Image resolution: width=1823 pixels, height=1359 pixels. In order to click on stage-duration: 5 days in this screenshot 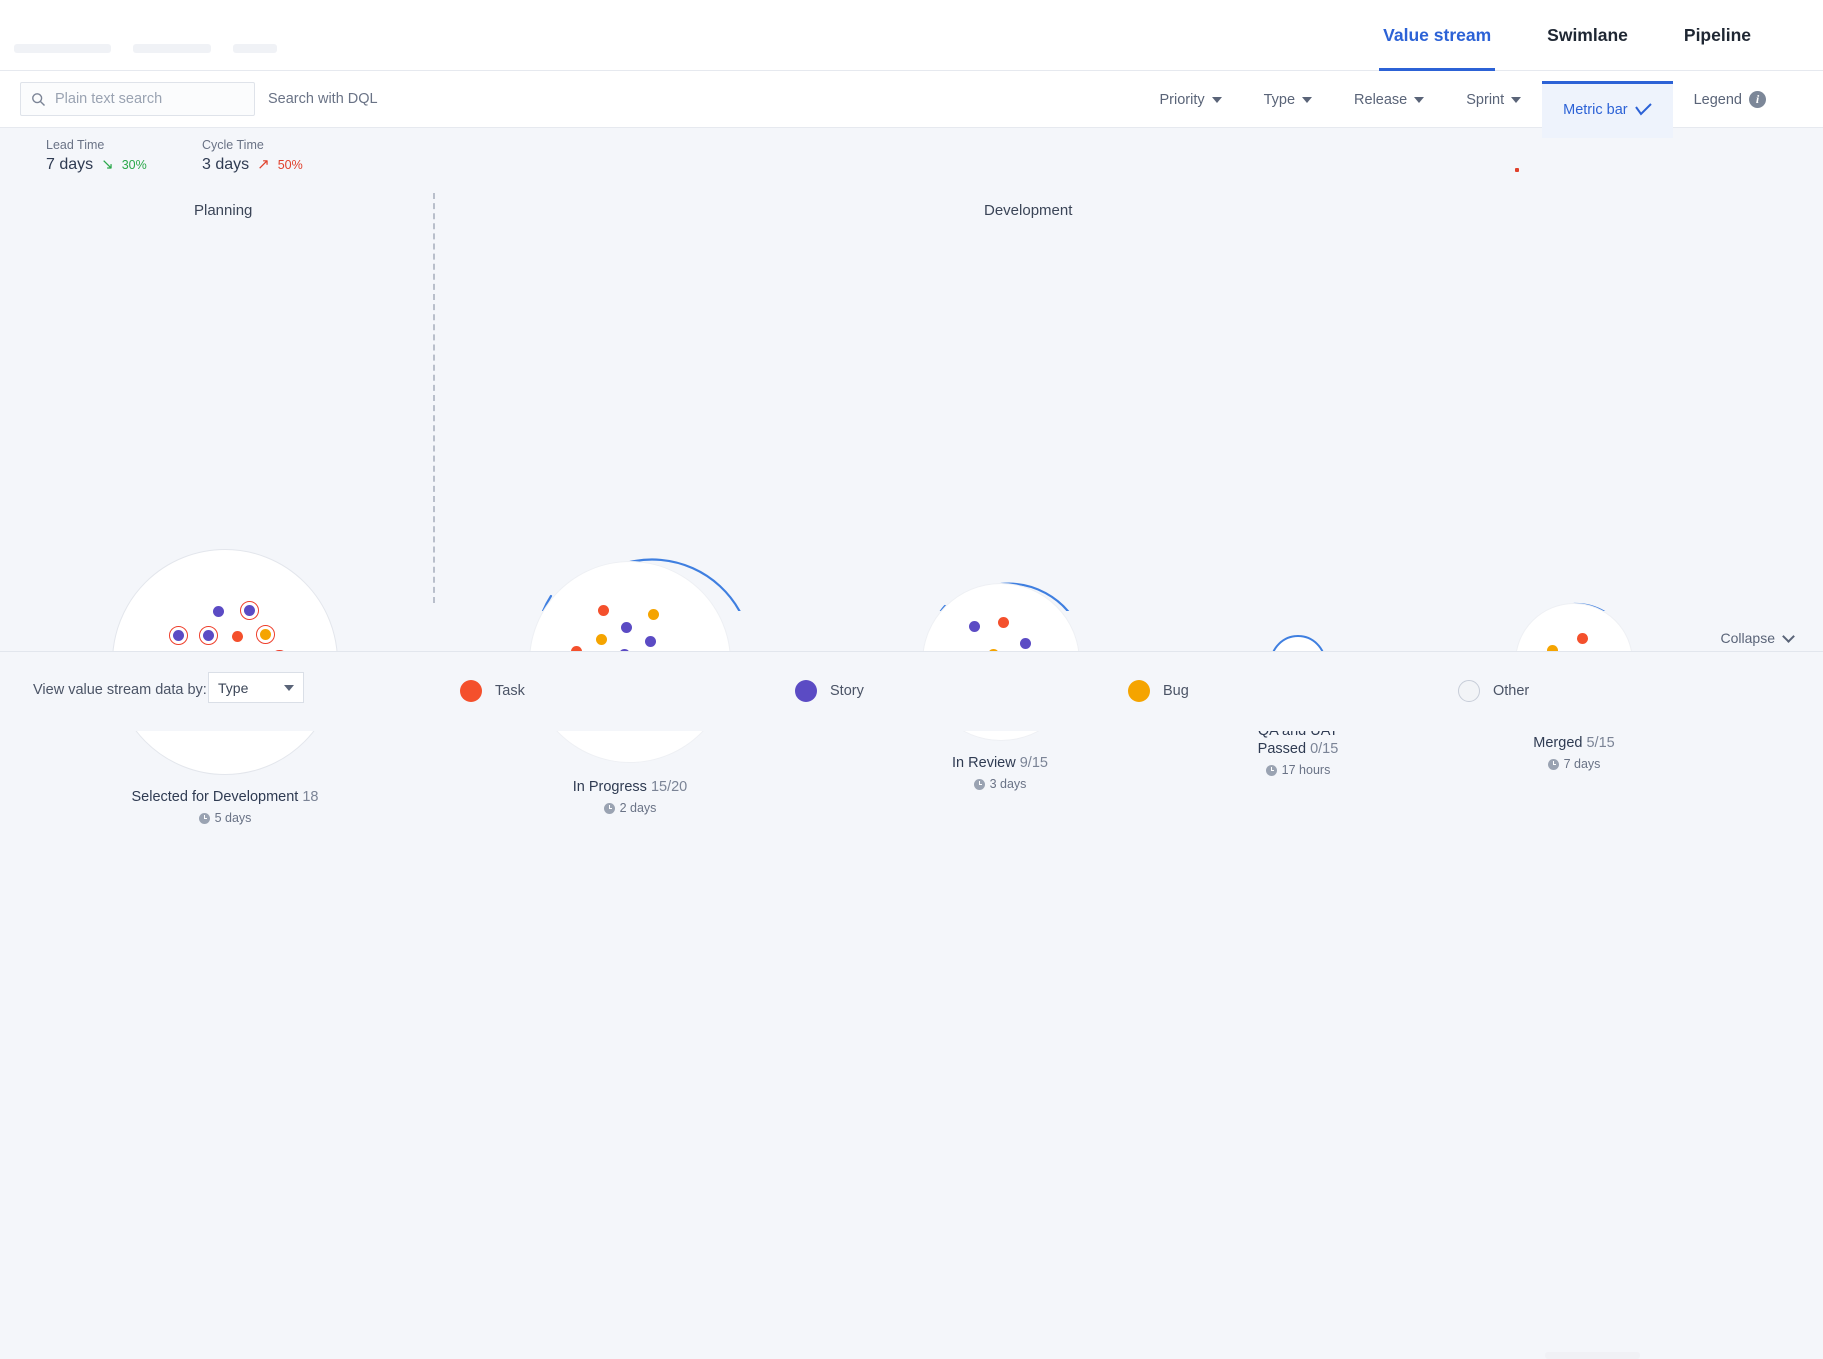, I will do `click(225, 818)`.